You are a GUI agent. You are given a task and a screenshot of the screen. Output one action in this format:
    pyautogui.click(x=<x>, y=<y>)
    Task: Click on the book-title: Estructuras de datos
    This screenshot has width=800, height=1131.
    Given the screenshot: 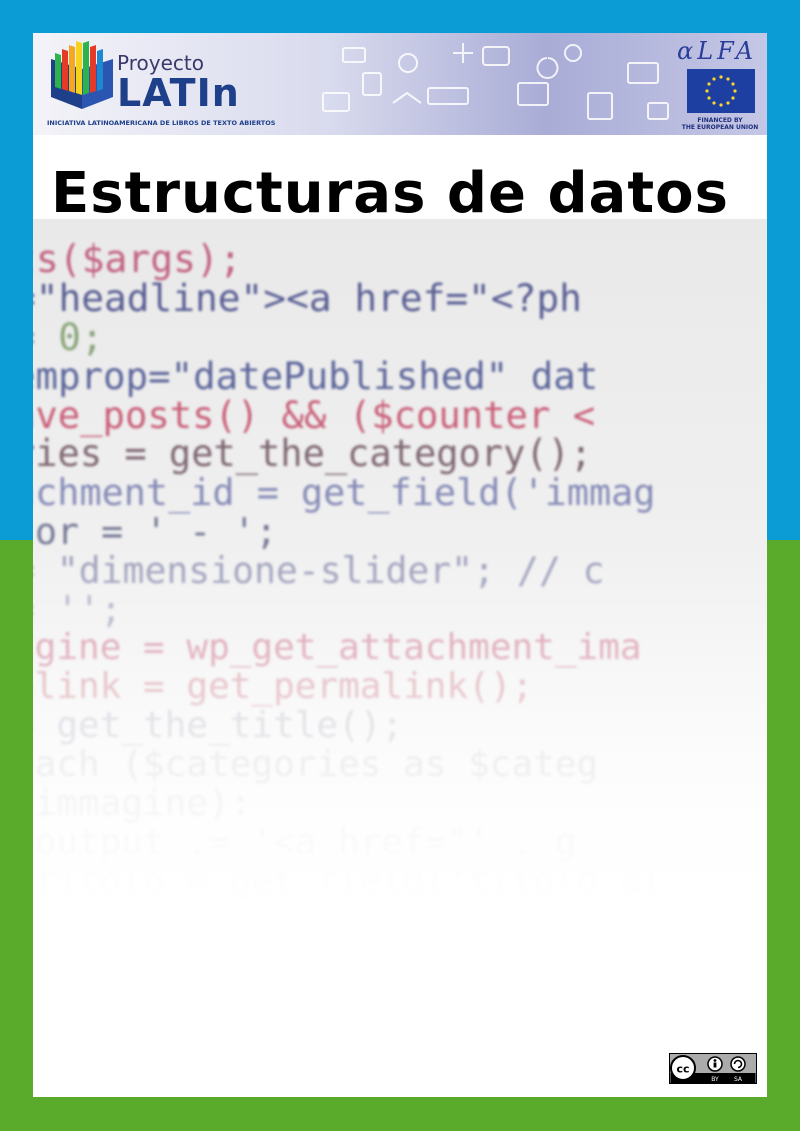 What is the action you would take?
    pyautogui.click(x=390, y=193)
    